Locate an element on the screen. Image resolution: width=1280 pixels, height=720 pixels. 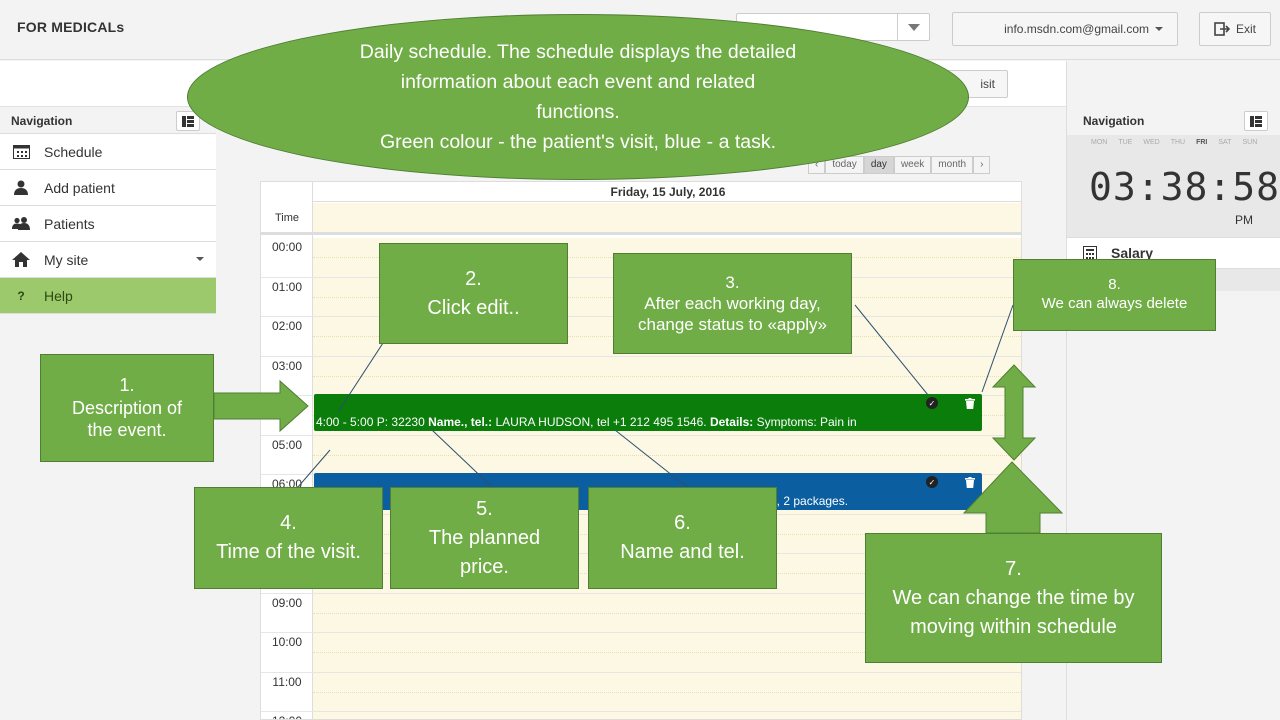
callout-line: change status to «apply» is located at coordinates (732, 325).